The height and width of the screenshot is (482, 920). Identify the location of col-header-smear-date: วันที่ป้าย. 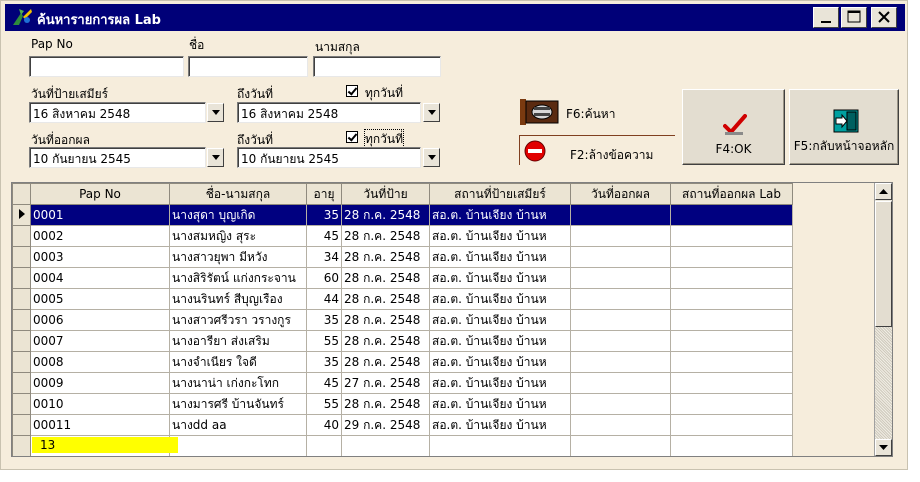
(385, 194).